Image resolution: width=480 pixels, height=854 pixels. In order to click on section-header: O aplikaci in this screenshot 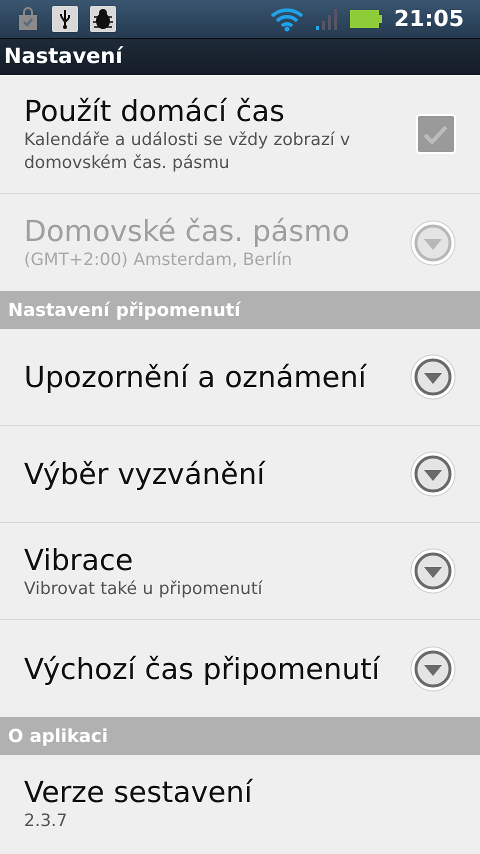, I will do `click(58, 736)`.